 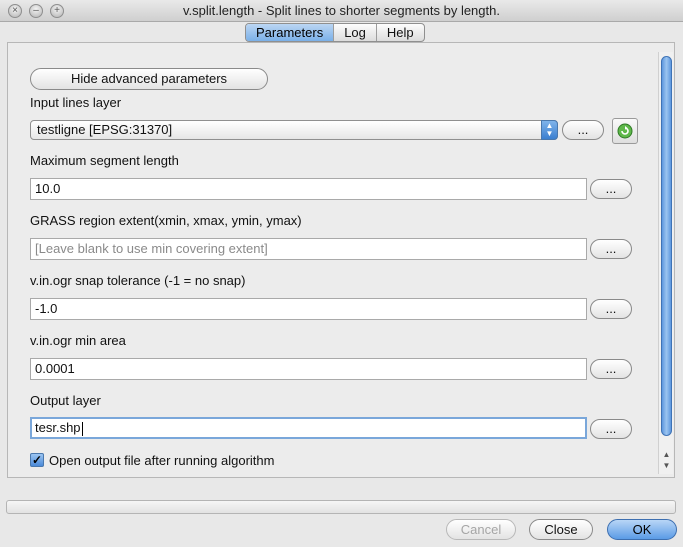 What do you see at coordinates (308, 369) in the screenshot?
I see `min-area-input: 0.0001` at bounding box center [308, 369].